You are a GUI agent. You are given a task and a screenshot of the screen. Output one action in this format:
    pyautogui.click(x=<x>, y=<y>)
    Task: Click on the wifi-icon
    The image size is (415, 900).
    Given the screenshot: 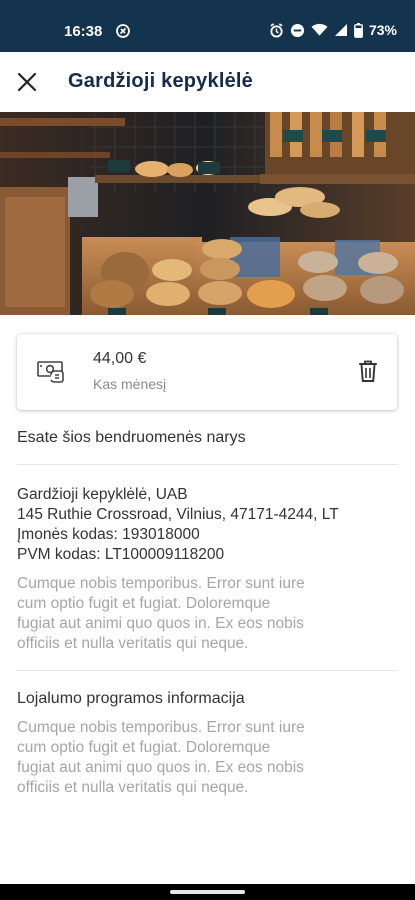 What is the action you would take?
    pyautogui.click(x=319, y=29)
    